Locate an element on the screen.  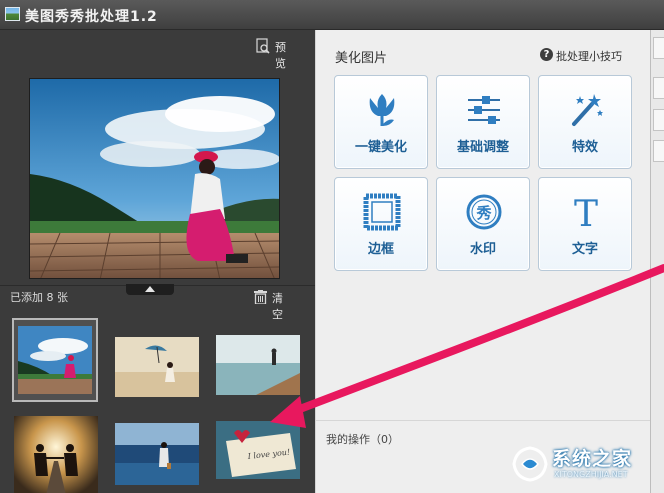
thumbnail-girl-on-pier is located at coordinates (55, 360).